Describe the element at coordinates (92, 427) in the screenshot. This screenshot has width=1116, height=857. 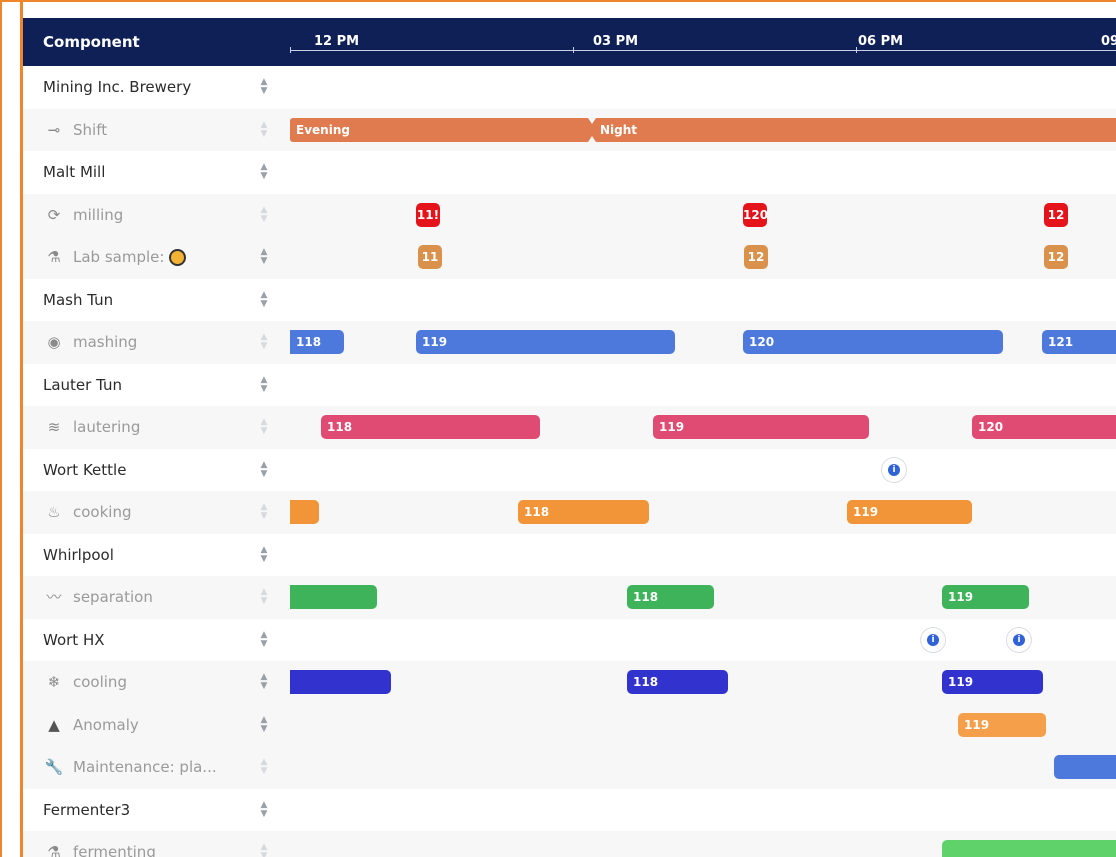
I see `row-label: ≋ lautering` at that location.